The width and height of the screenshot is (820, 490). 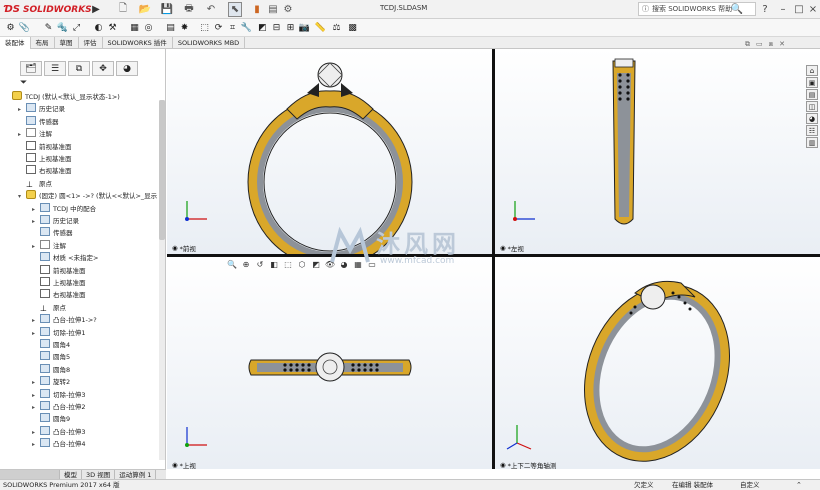 What do you see at coordinates (80, 357) in the screenshot?
I see `tree-item: 圆角5` at bounding box center [80, 357].